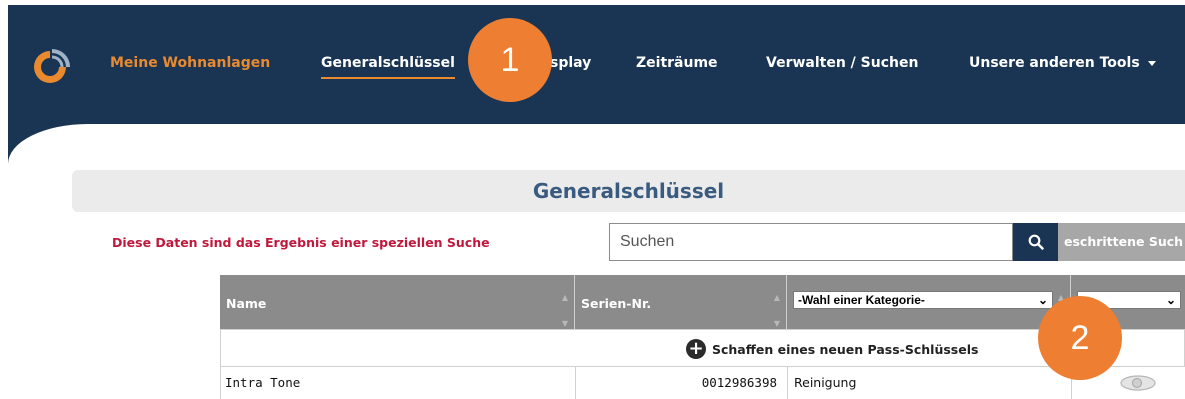  I want to click on cell-serial: 0012986398, so click(682, 383).